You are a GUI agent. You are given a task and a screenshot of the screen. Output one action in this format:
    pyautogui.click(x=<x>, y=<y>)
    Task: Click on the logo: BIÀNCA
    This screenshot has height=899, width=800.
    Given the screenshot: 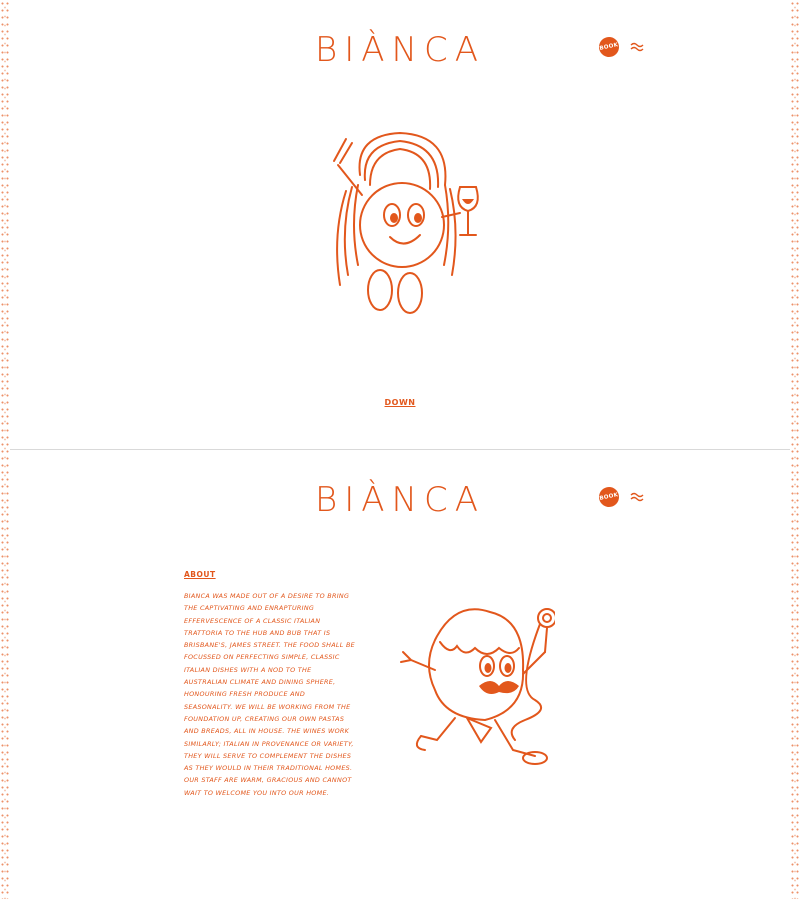 What is the action you would take?
    pyautogui.click(x=400, y=50)
    